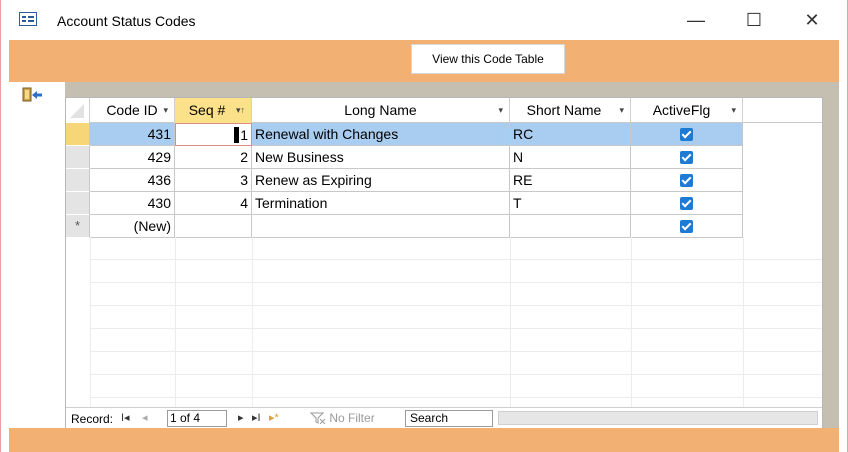 The height and width of the screenshot is (452, 848). I want to click on exit-form-icon, so click(32, 95).